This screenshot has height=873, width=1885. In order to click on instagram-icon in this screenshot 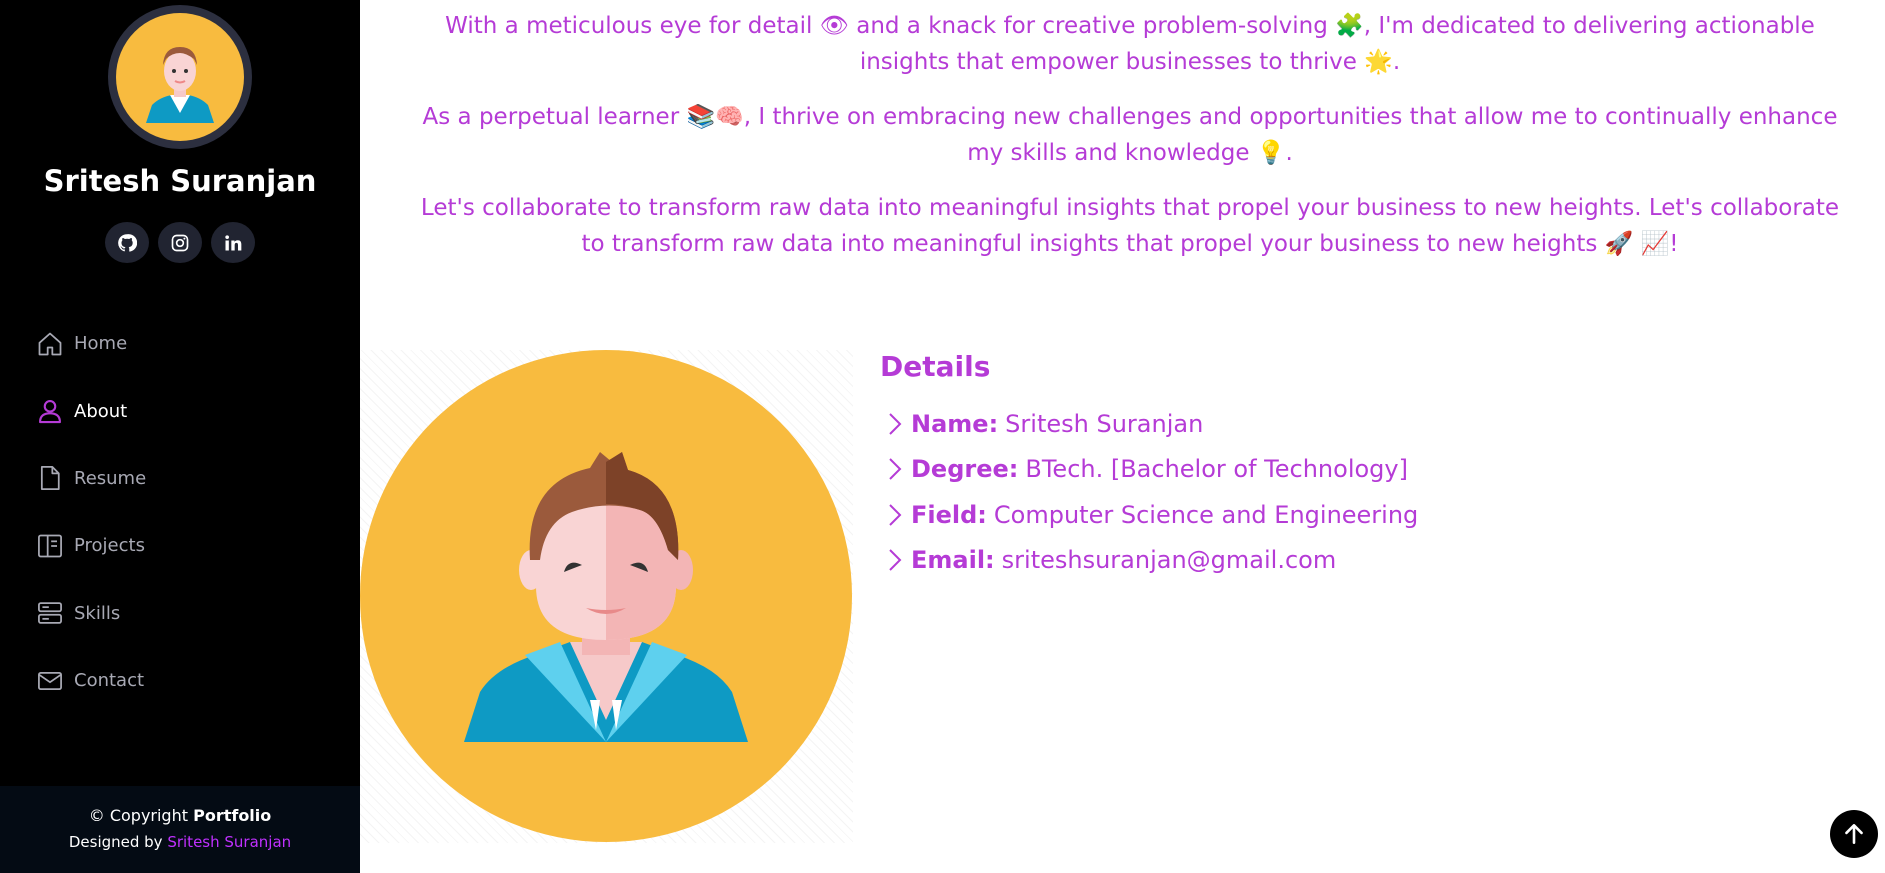, I will do `click(180, 242)`.